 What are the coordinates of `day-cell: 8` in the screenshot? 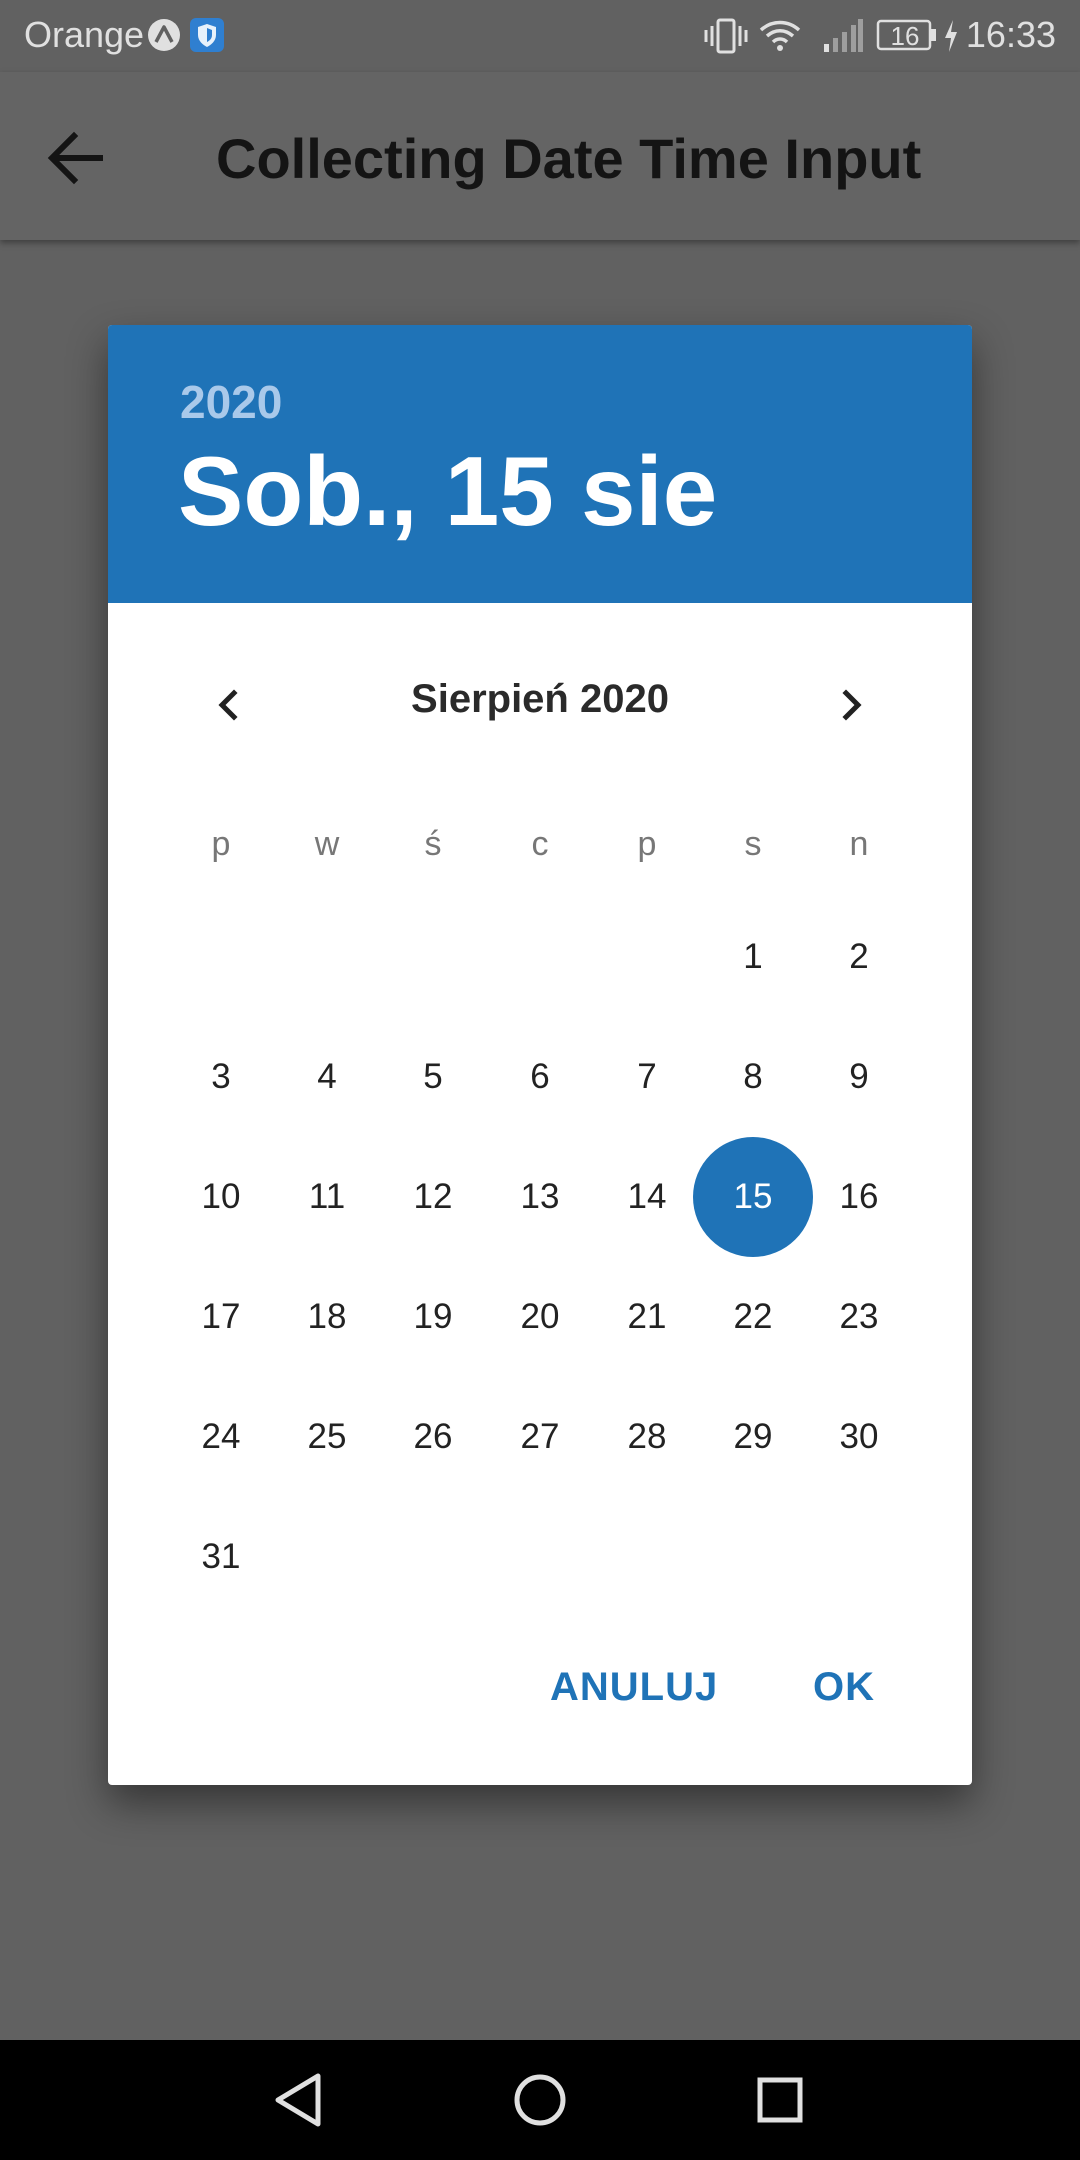 It's located at (753, 1077).